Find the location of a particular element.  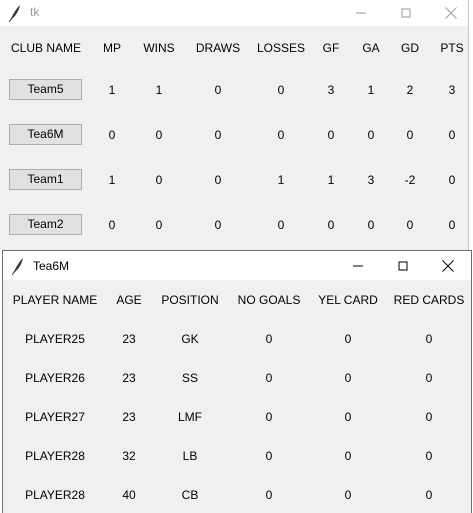

header-pts: PTS is located at coordinates (452, 48).